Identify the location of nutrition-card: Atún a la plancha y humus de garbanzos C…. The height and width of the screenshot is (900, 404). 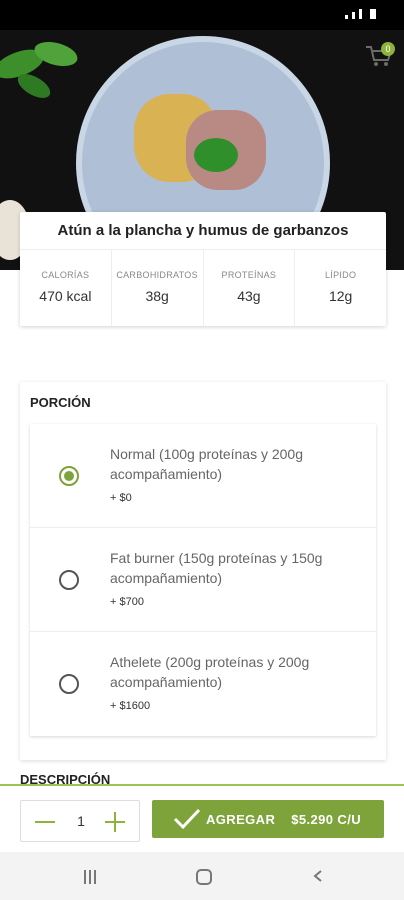
(203, 269).